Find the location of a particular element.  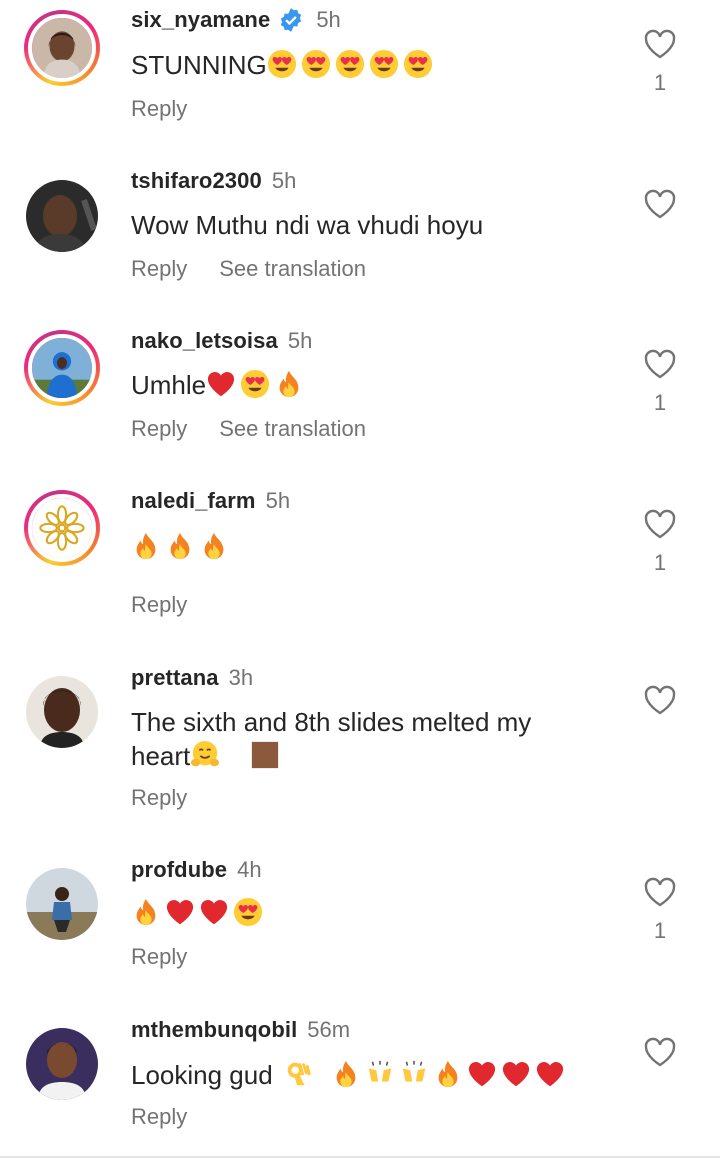

comment-text: STUNNING is located at coordinates (376, 65).